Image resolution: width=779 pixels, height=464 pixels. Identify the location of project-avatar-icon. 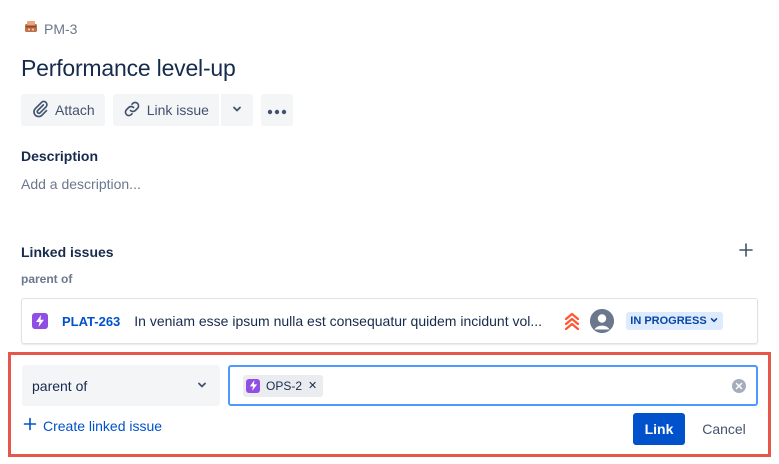
(31, 28).